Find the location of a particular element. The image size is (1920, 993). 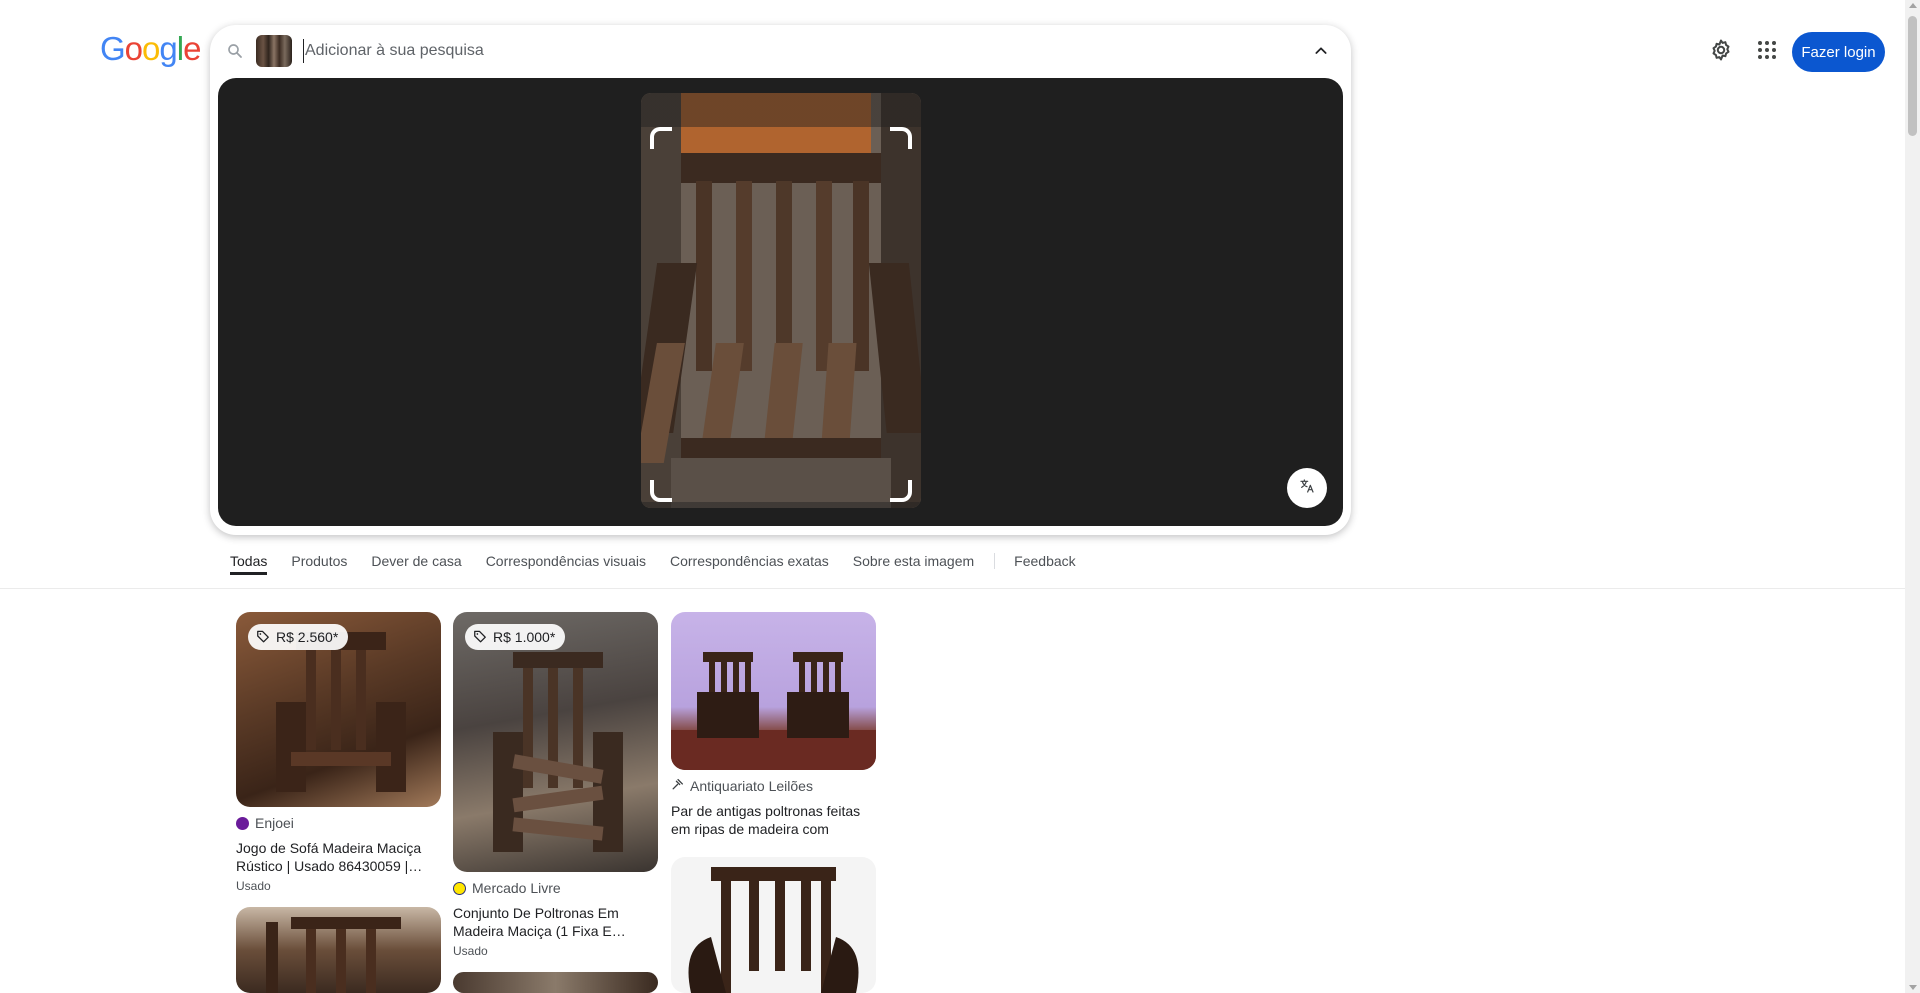

price-text: R$ 2.560* is located at coordinates (307, 637).